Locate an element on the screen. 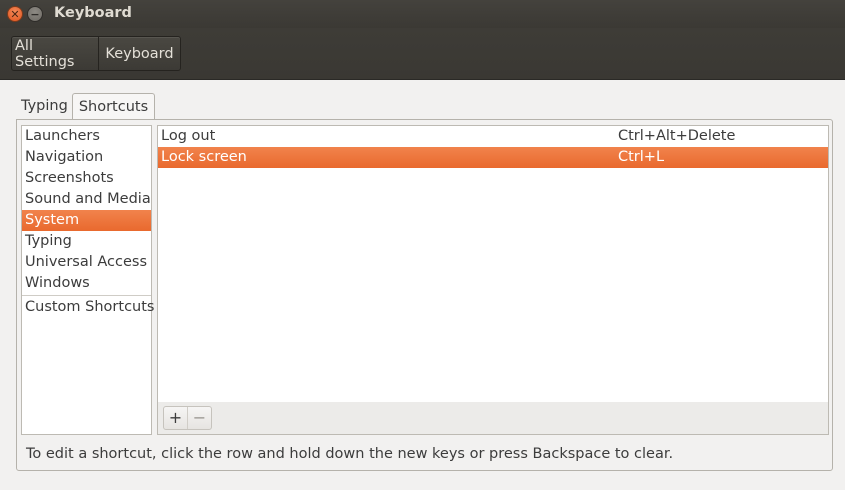 The width and height of the screenshot is (845, 490). tab-typing: Typing is located at coordinates (44, 106).